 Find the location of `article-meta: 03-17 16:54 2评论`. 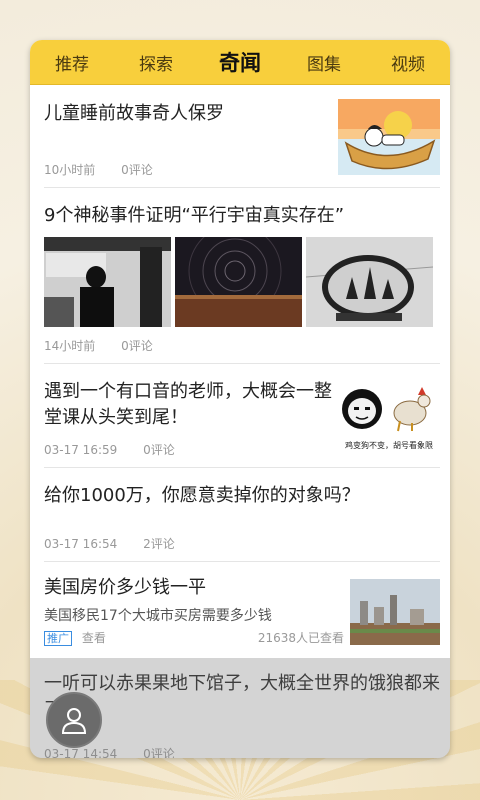

article-meta: 03-17 16:54 2评论 is located at coordinates (120, 543).